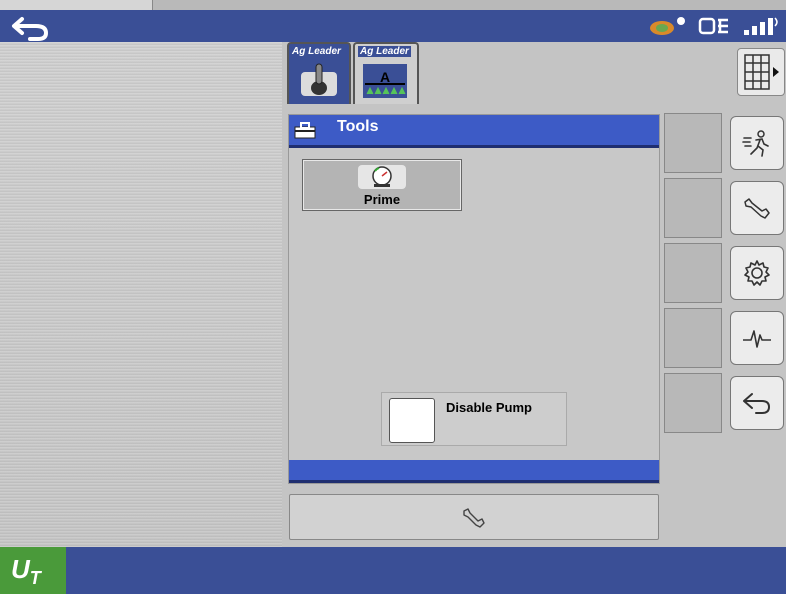 The height and width of the screenshot is (594, 786). What do you see at coordinates (385, 77) in the screenshot?
I see `svg-text: A` at bounding box center [385, 77].